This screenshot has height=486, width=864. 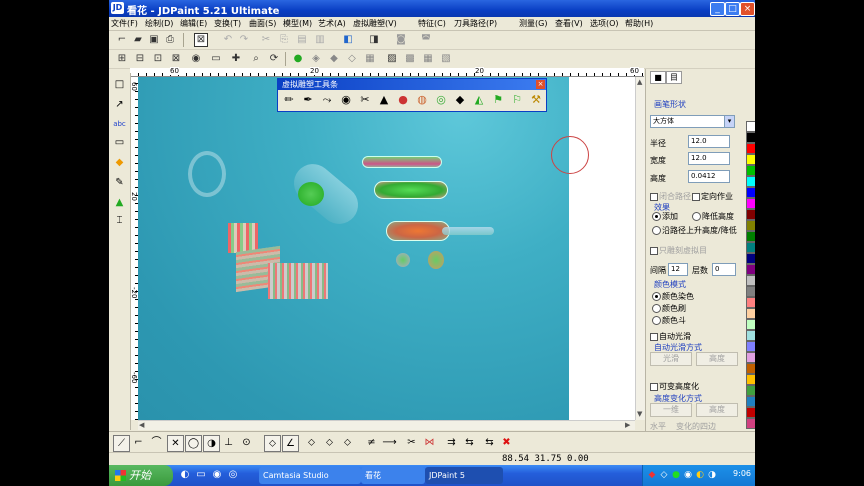 What do you see at coordinates (347, 442) in the screenshot?
I see `node4-tool-icon: ⬦` at bounding box center [347, 442].